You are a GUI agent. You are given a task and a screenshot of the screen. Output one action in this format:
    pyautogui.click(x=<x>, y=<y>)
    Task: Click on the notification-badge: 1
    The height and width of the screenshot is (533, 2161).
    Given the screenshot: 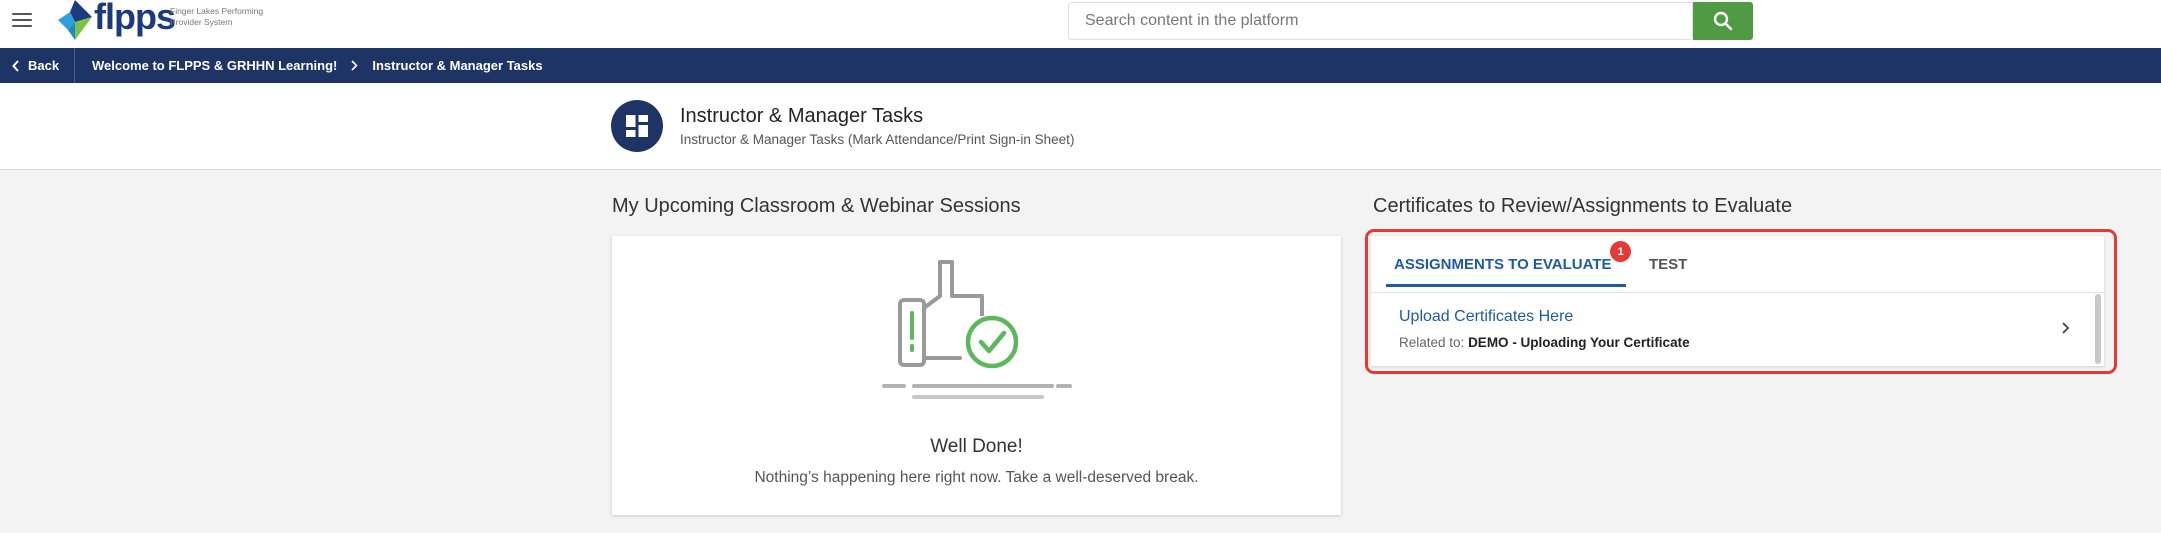 What is the action you would take?
    pyautogui.click(x=1620, y=251)
    